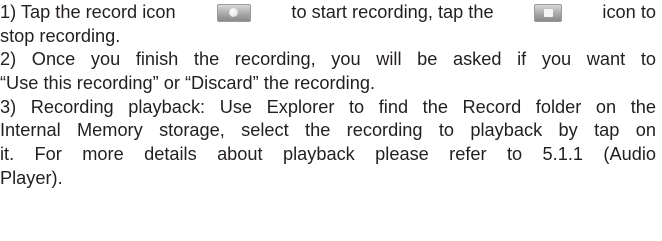 Image resolution: width=662 pixels, height=241 pixels. Describe the element at coordinates (60, 35) in the screenshot. I see `step-1-line-2: stop recording.` at that location.